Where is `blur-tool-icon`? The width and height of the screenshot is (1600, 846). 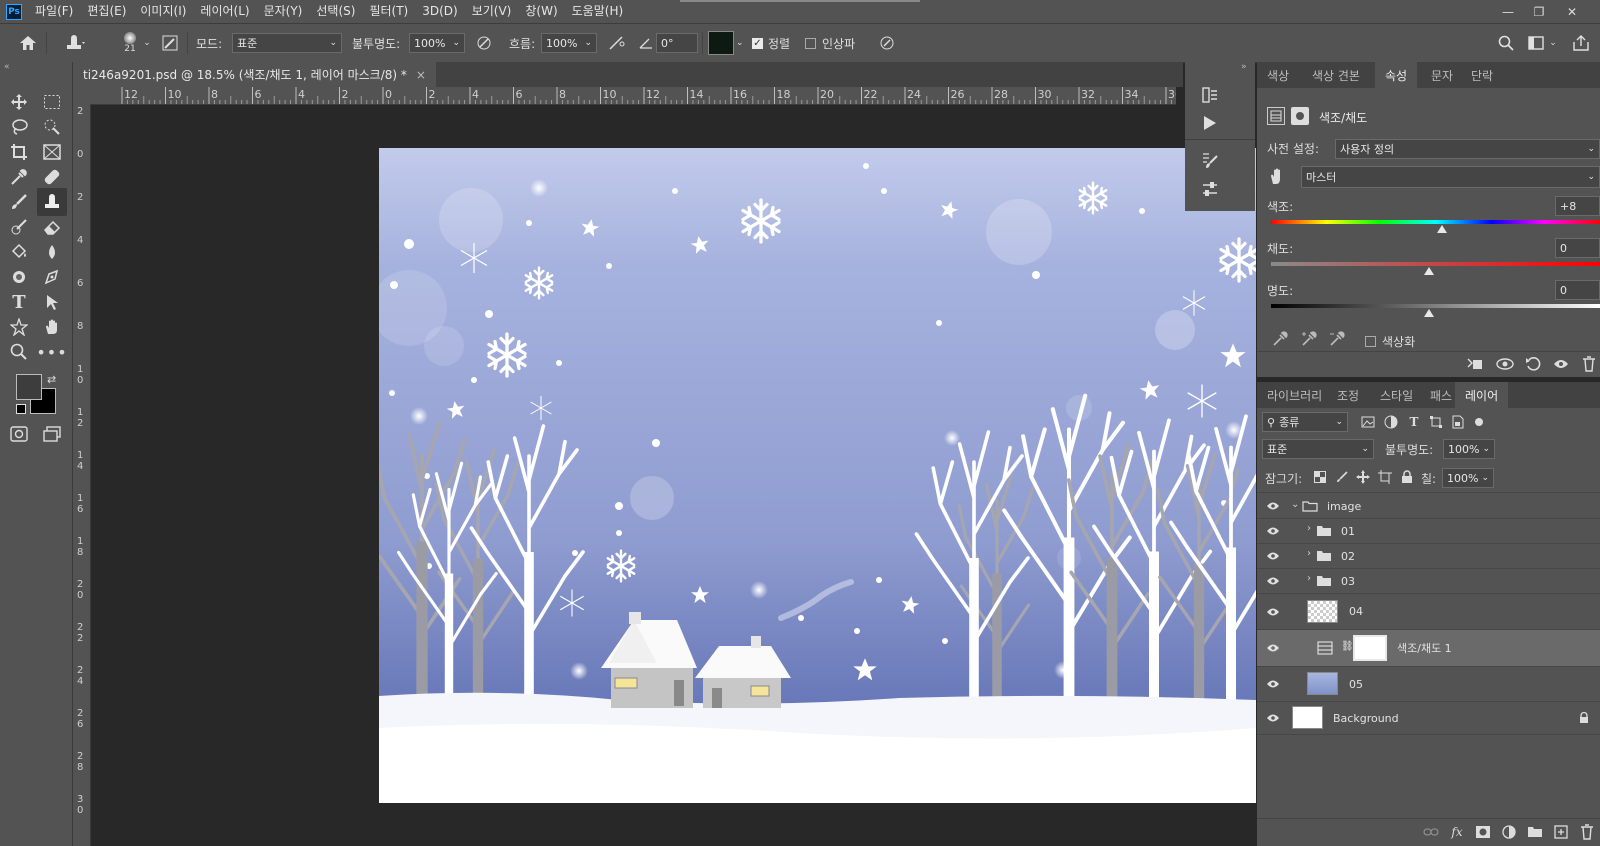
blur-tool-icon is located at coordinates (52, 252).